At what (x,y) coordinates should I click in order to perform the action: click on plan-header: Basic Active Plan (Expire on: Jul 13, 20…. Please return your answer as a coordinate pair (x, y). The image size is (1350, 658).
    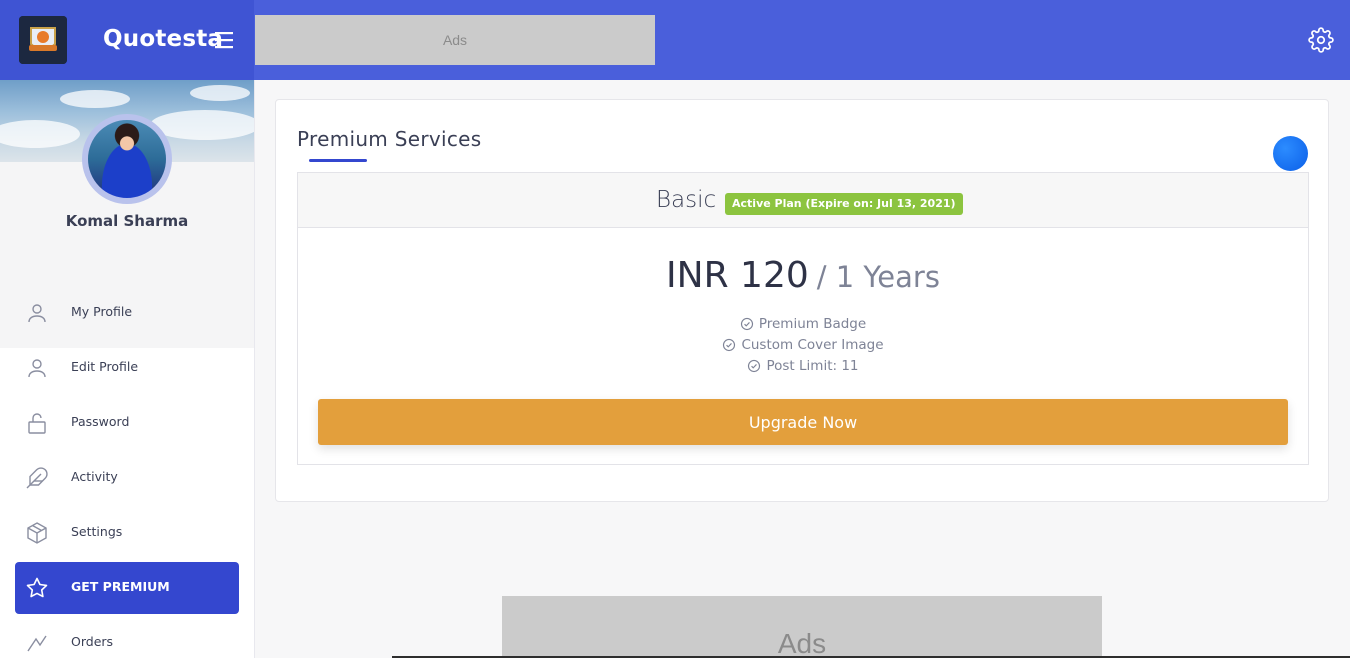
    Looking at the image, I should click on (803, 200).